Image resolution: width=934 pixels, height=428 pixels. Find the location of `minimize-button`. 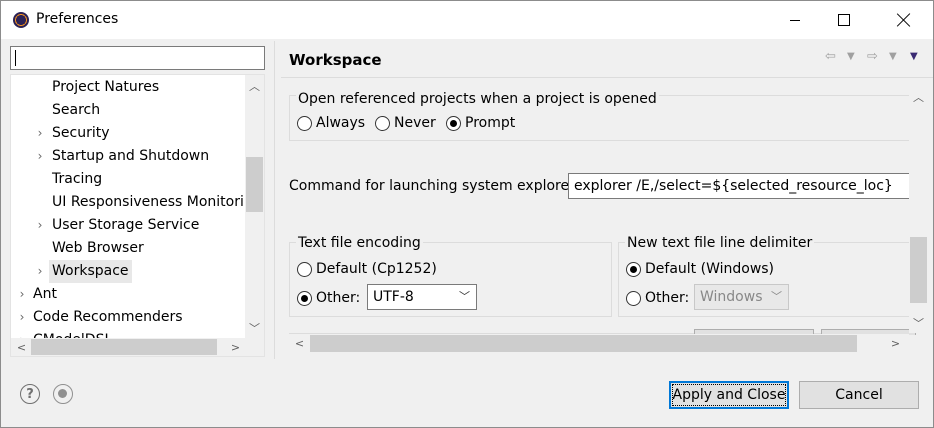

minimize-button is located at coordinates (795, 20).